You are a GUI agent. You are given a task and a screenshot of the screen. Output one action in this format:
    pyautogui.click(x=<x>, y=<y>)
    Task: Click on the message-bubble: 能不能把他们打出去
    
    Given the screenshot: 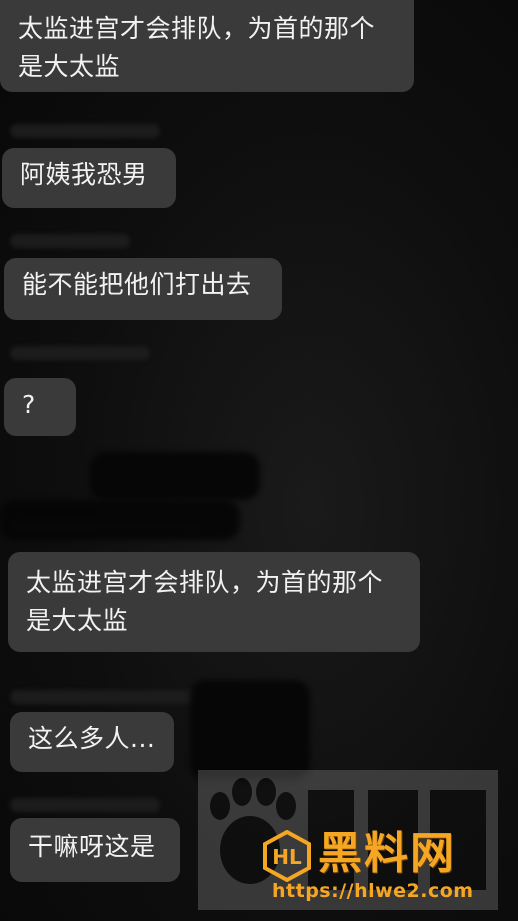 What is the action you would take?
    pyautogui.click(x=143, y=289)
    